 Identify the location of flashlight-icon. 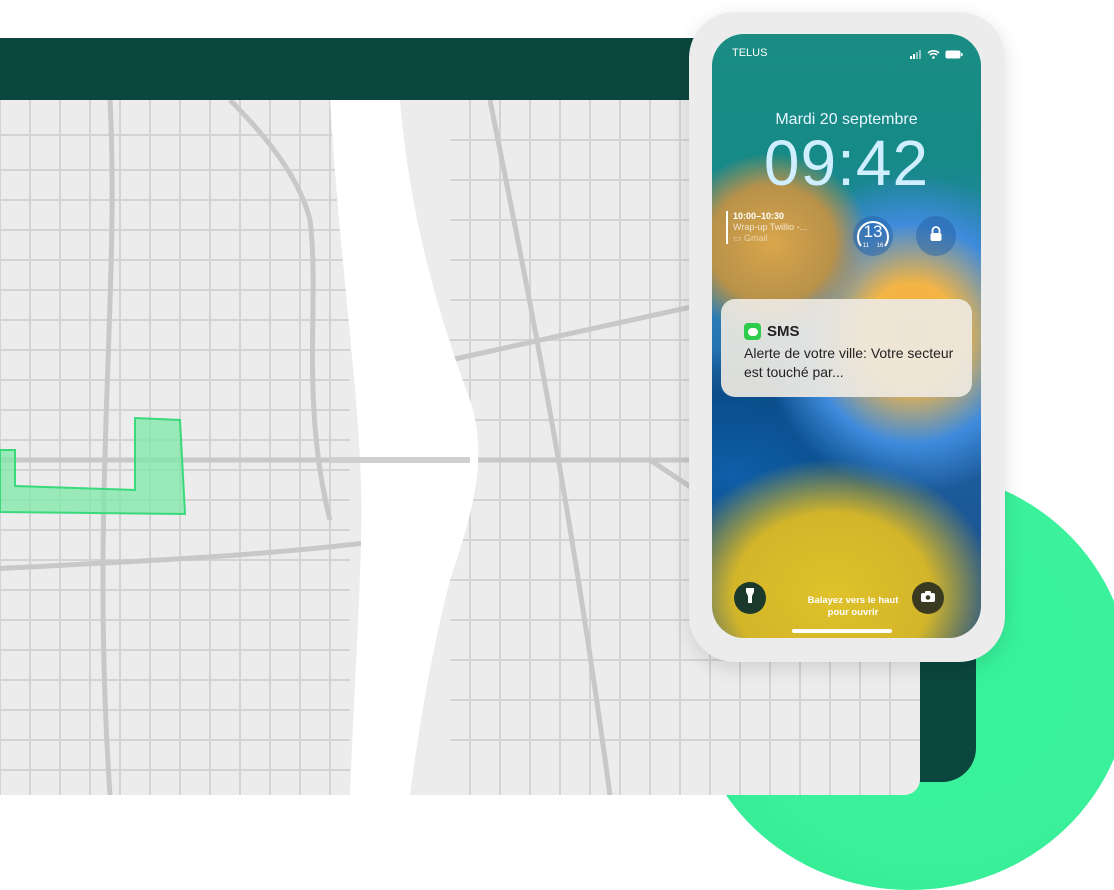
(750, 598).